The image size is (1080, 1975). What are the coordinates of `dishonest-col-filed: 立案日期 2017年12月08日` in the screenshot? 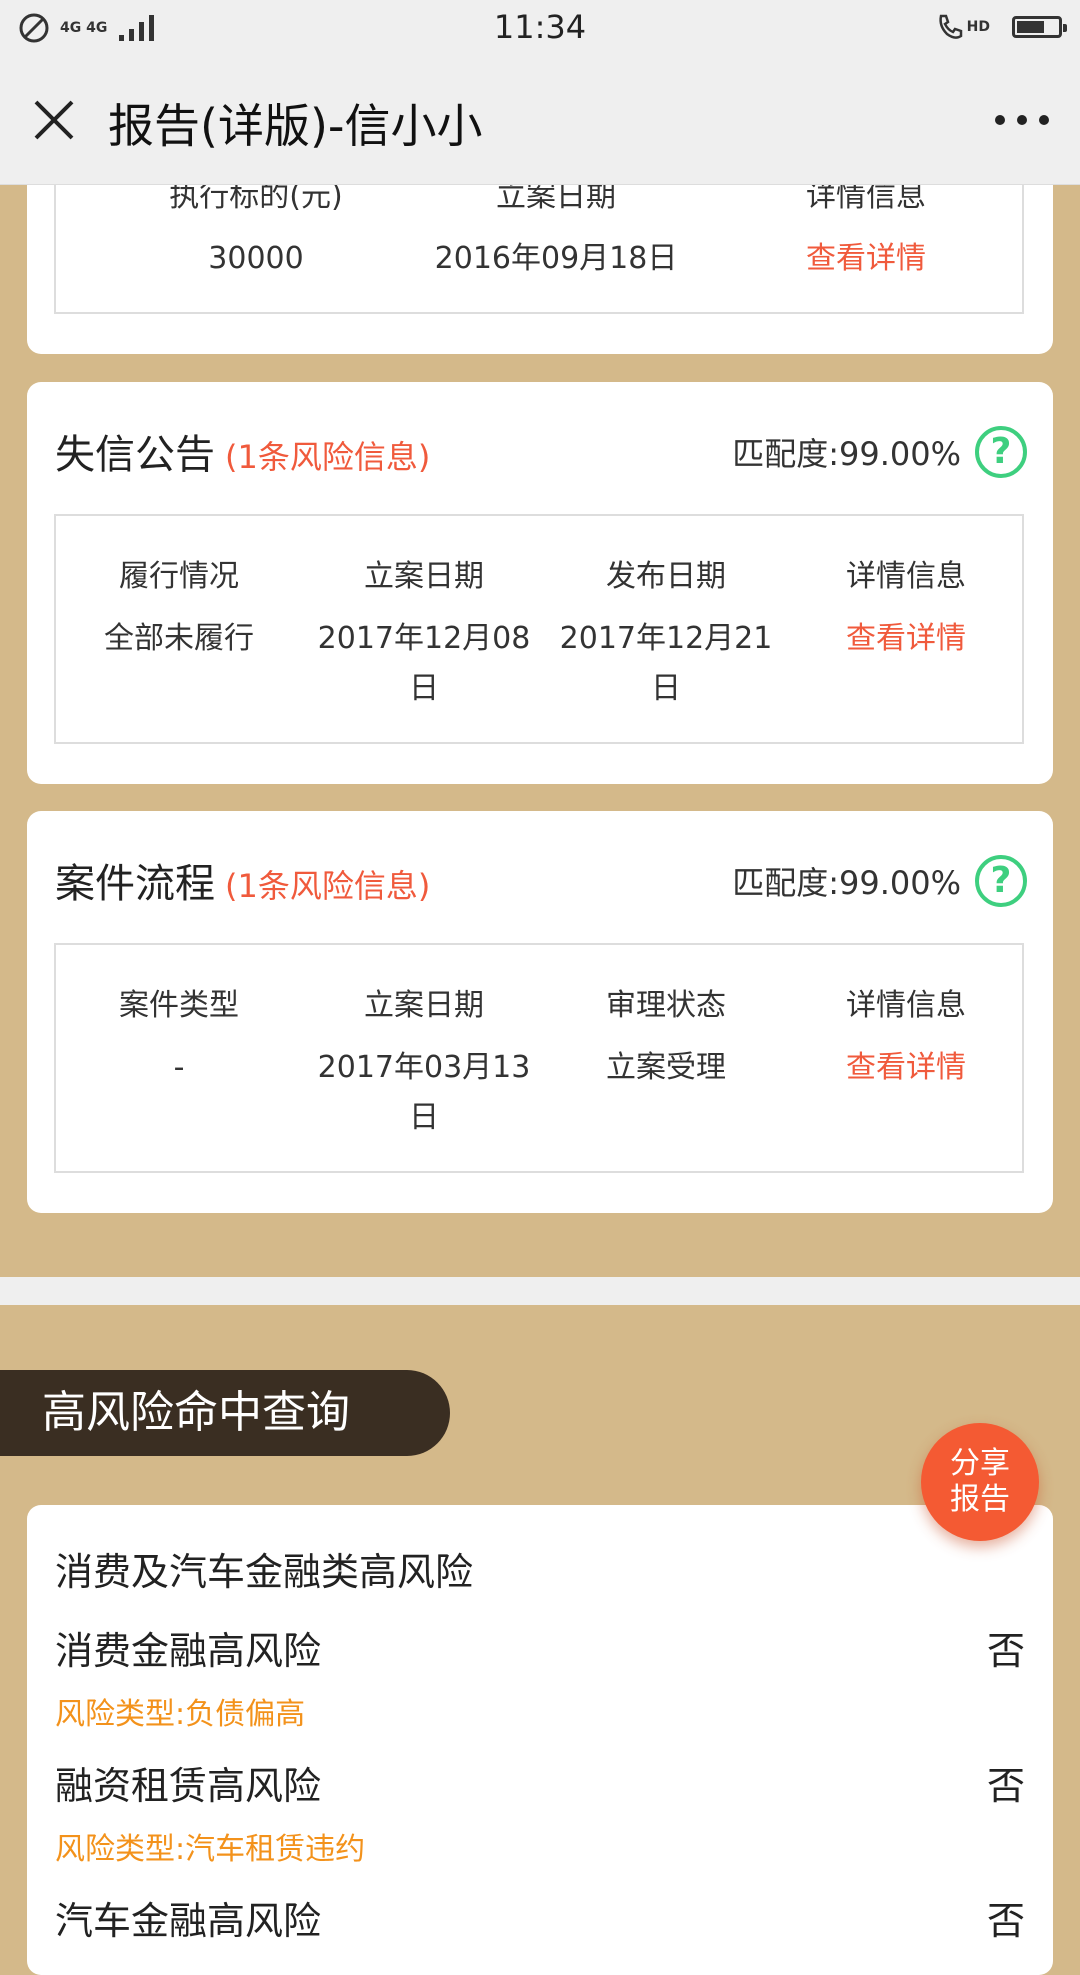 It's located at (424, 633).